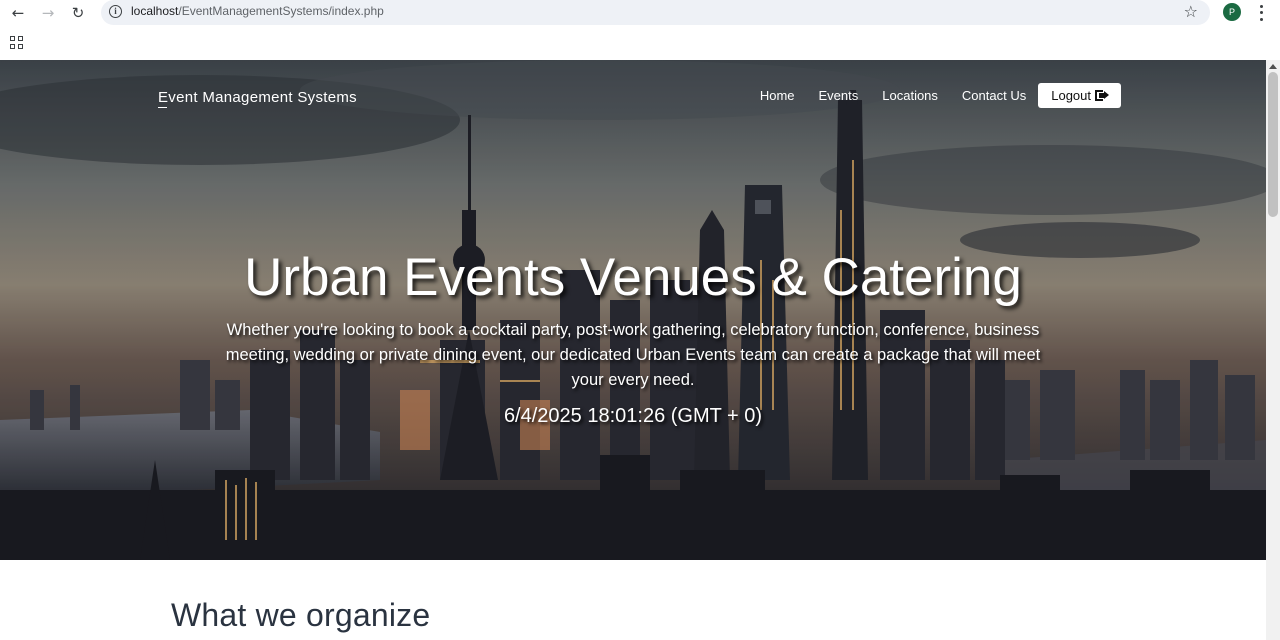 Image resolution: width=1280 pixels, height=640 pixels. I want to click on what-we-organize-heading: What we organize, so click(301, 615).